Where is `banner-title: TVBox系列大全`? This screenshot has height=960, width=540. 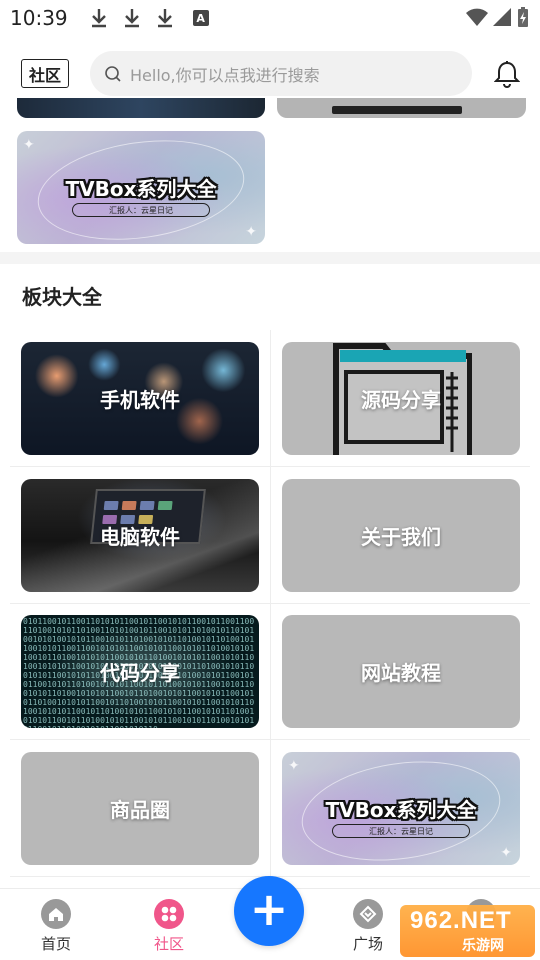 banner-title: TVBox系列大全 is located at coordinates (141, 189).